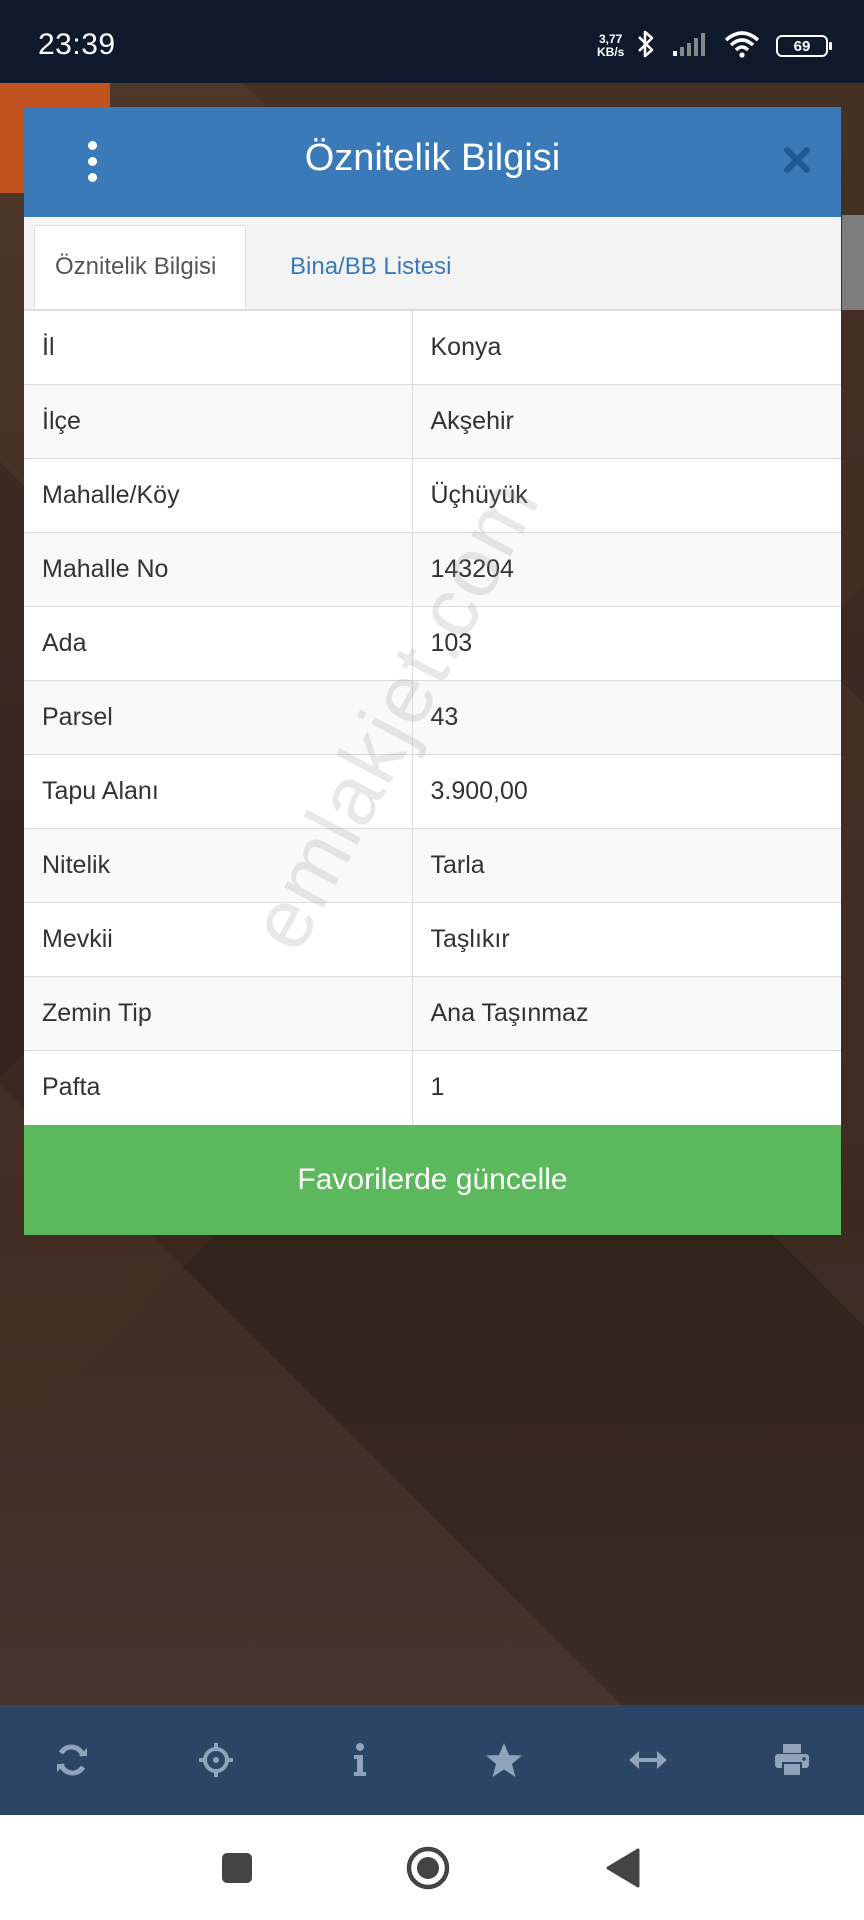 The height and width of the screenshot is (1920, 864). I want to click on attribute-key: Mahalle No, so click(218, 569).